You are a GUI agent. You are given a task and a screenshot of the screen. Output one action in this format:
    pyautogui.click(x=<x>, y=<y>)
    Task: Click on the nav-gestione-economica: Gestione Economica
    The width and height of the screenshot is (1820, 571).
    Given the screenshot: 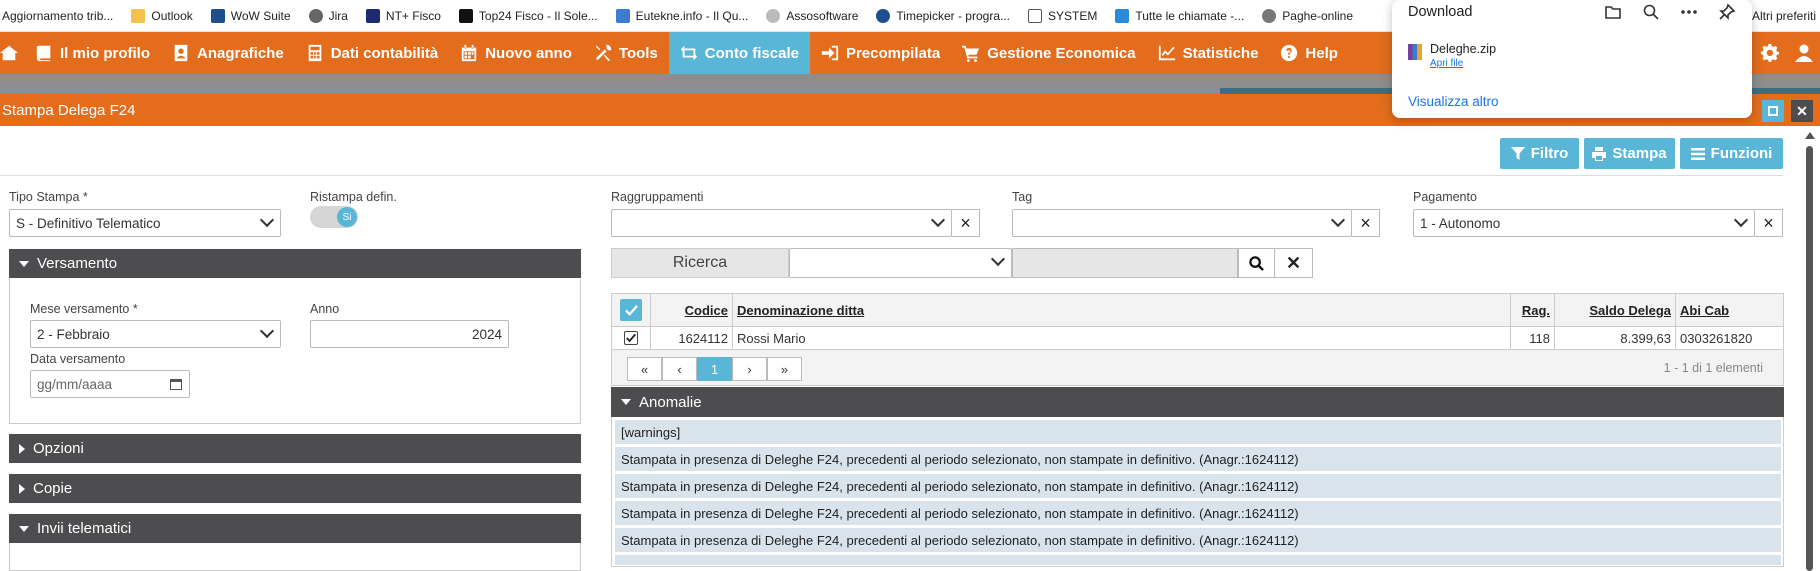 What is the action you would take?
    pyautogui.click(x=1048, y=53)
    